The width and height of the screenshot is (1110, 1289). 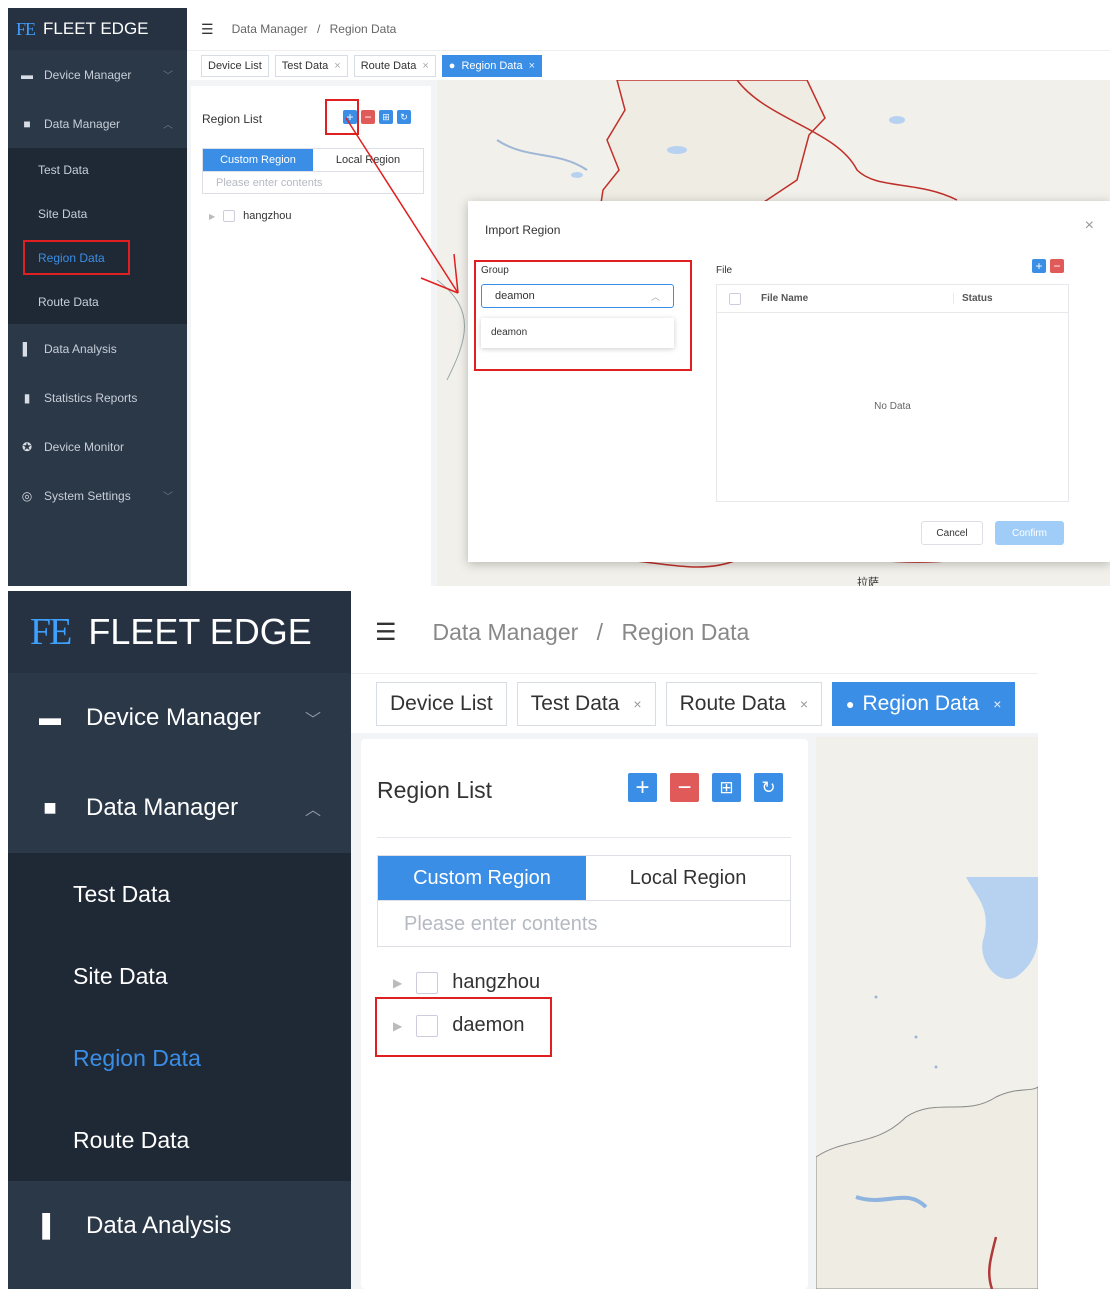 I want to click on select-all-checkbox, so click(x=735, y=298).